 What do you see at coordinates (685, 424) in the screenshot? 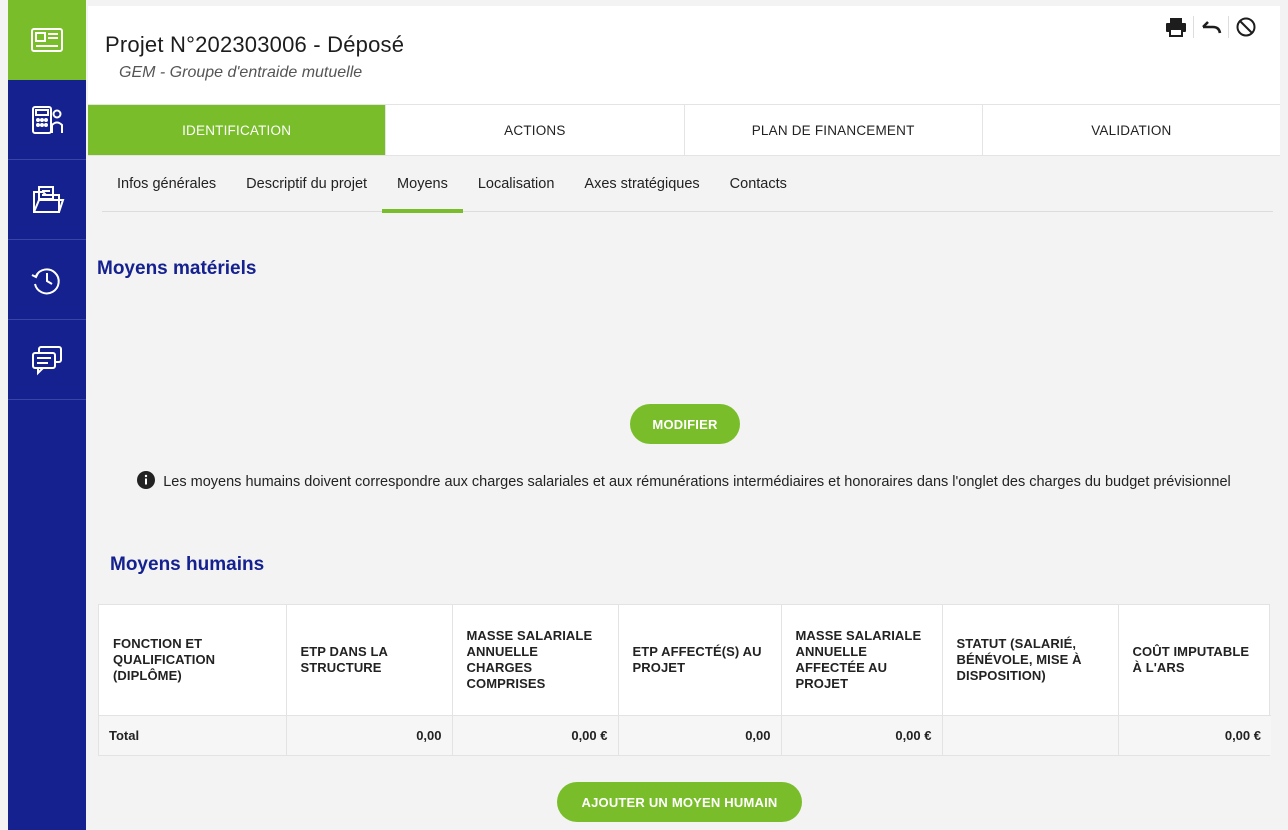
I see `modify-button: MODIFIER` at bounding box center [685, 424].